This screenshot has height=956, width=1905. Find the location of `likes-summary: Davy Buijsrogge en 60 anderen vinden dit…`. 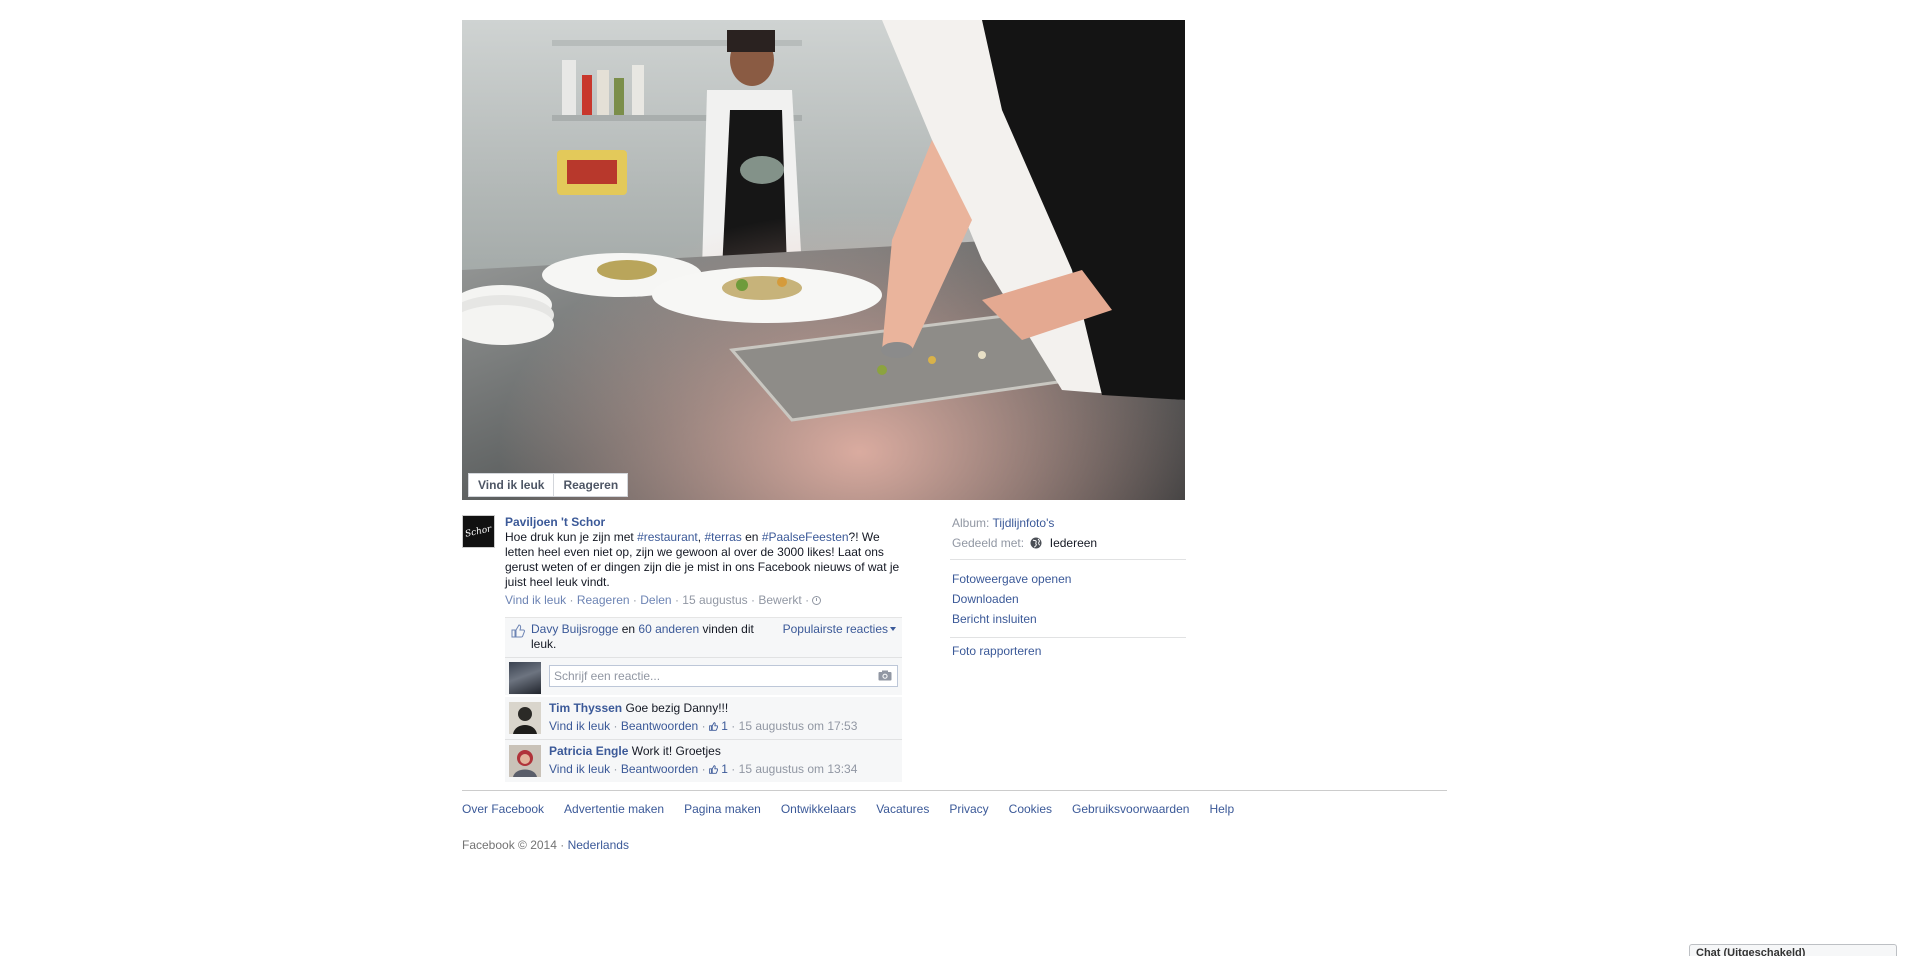

likes-summary: Davy Buijsrogge en 60 anderen vinden dit… is located at coordinates (703, 638).